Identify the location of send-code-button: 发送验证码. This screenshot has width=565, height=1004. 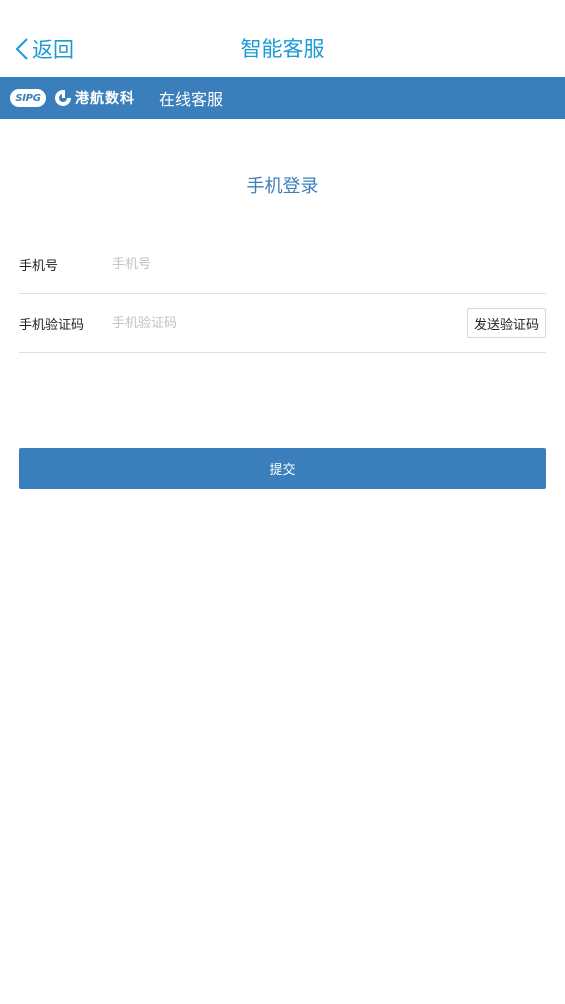
(506, 323).